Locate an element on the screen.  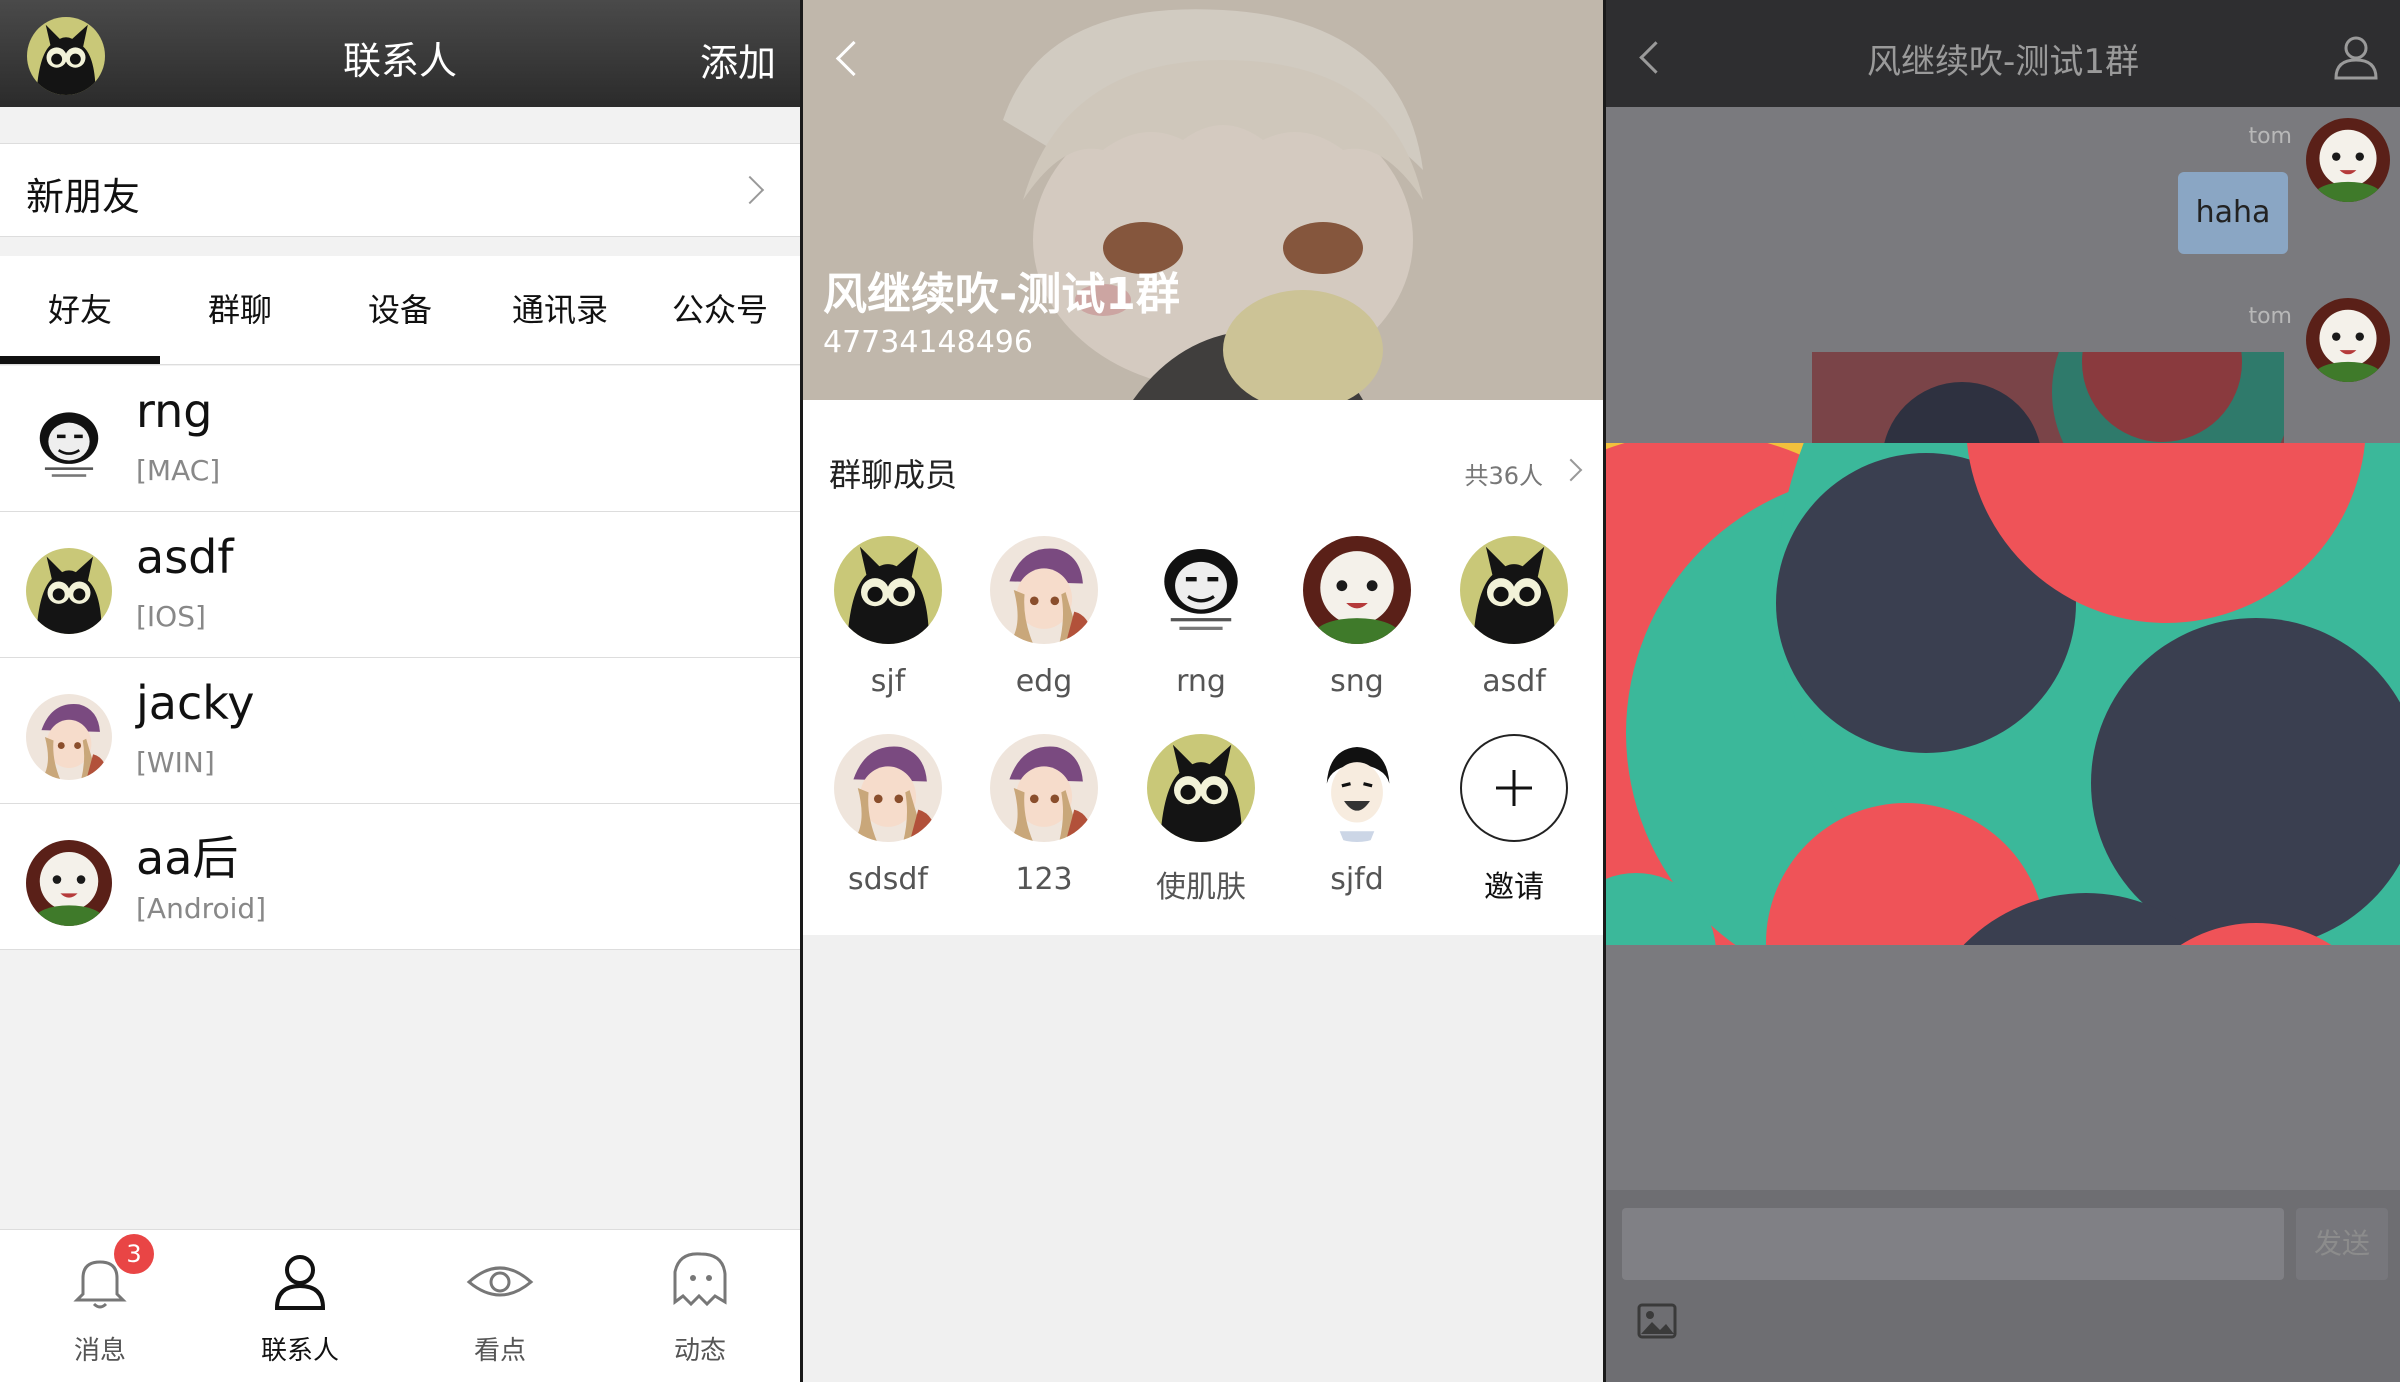
member-item: edg is located at coordinates (1037, 631).